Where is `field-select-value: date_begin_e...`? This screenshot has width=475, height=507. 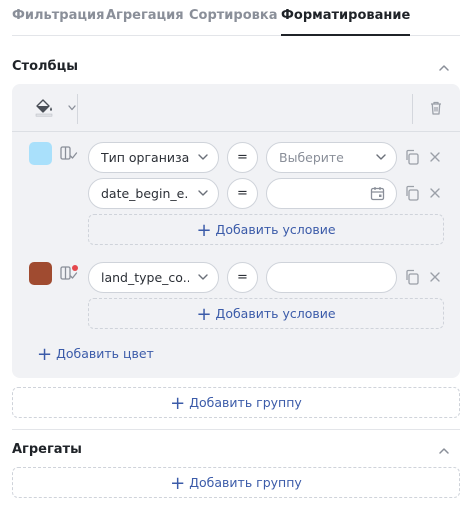 field-select-value: date_begin_e... is located at coordinates (145, 193).